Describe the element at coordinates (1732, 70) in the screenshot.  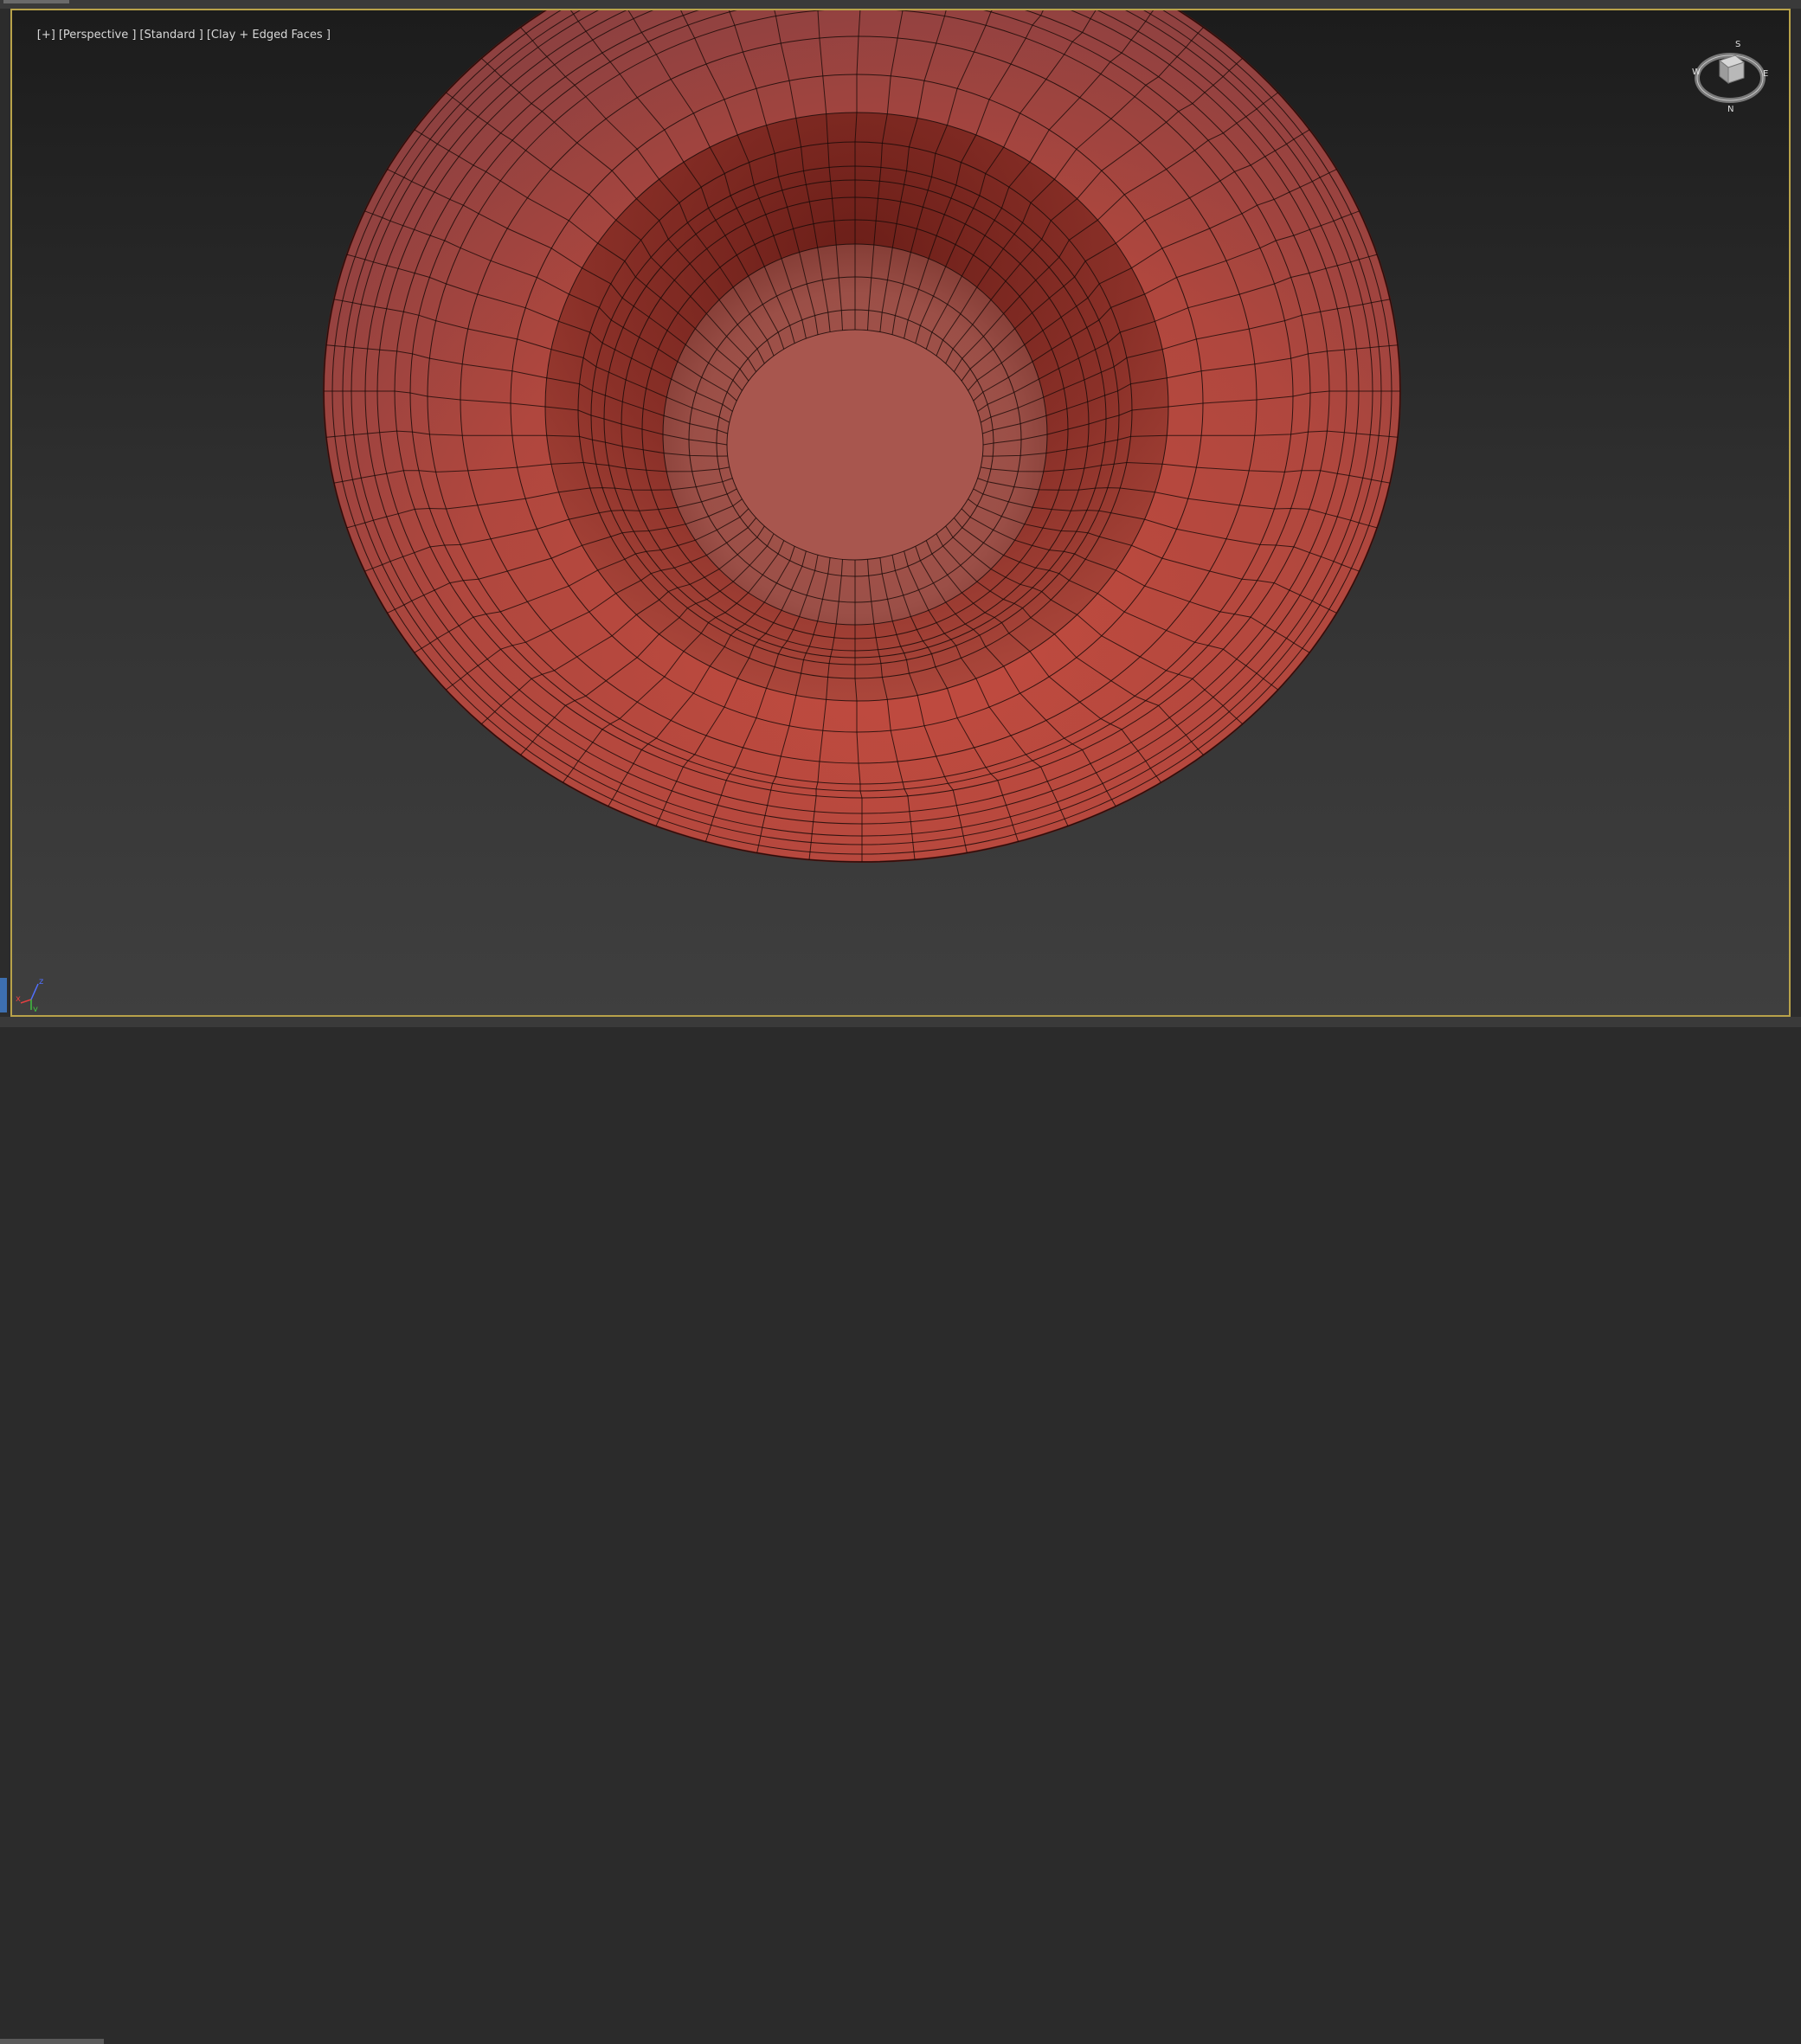
I see `viewcube-box-icon` at that location.